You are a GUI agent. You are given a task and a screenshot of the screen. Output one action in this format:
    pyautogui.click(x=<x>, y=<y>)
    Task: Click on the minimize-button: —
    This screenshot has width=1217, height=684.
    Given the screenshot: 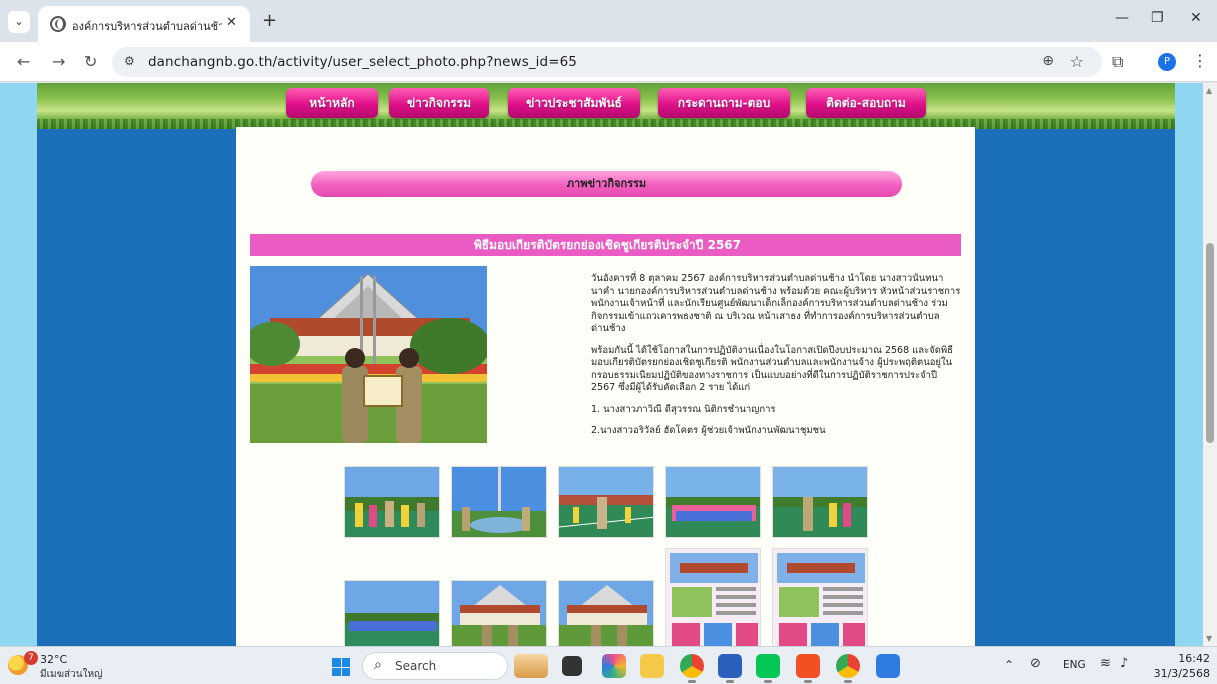 What is the action you would take?
    pyautogui.click(x=1122, y=18)
    